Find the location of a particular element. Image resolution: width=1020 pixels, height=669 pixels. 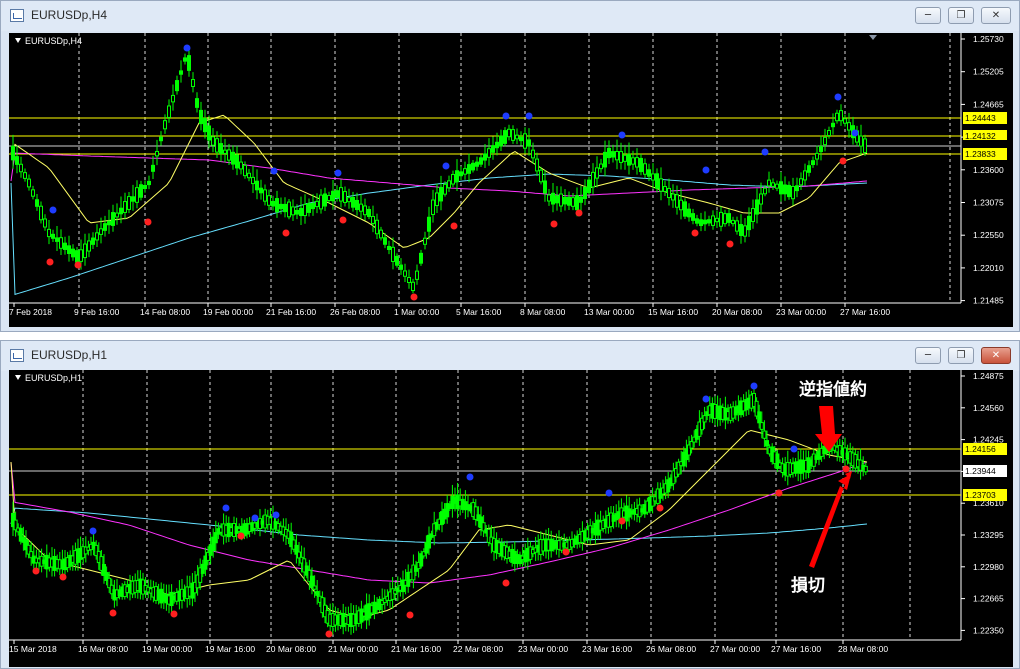

time-tick-label: 19 Mar 16:00 is located at coordinates (230, 649).